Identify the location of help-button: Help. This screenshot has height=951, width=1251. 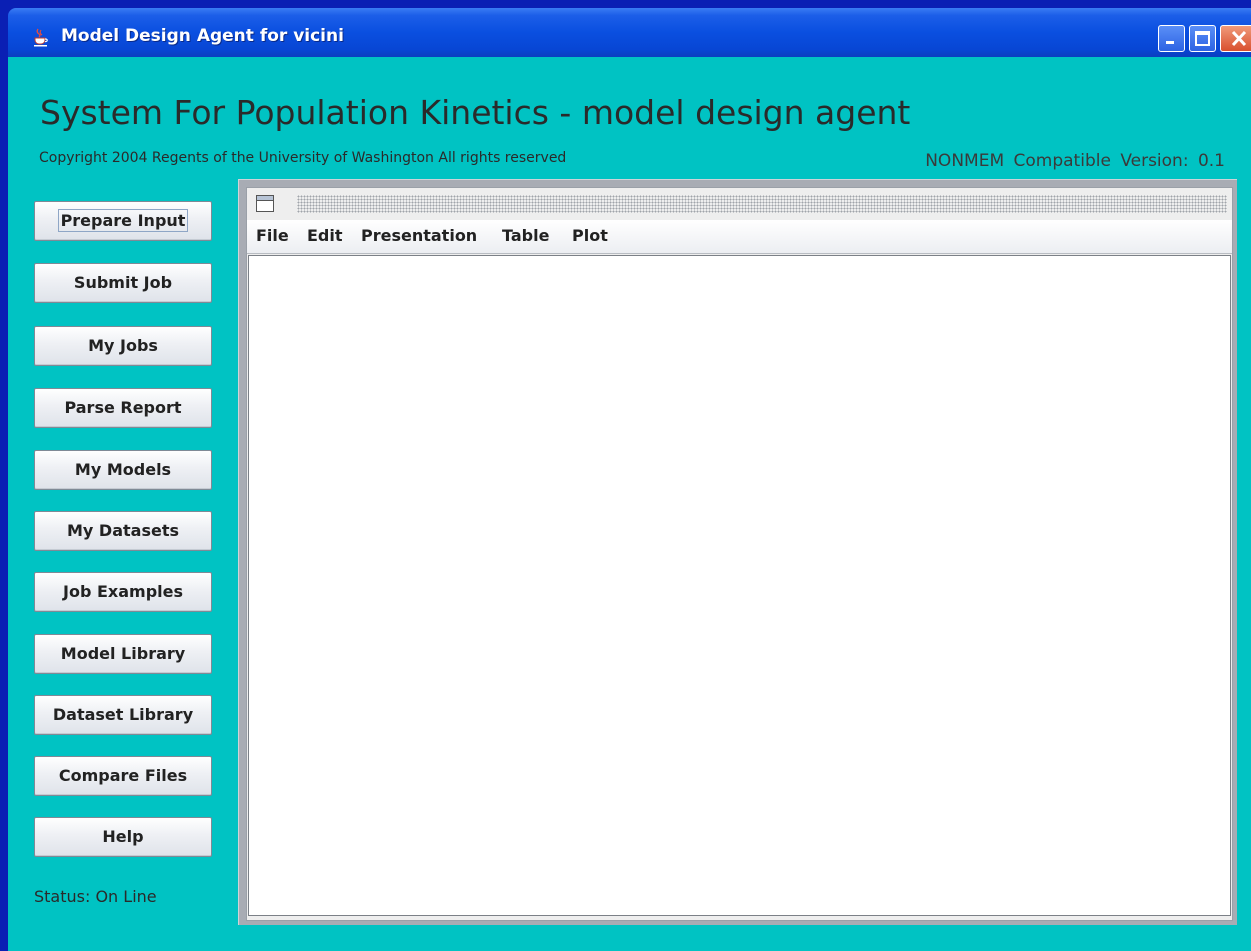
(123, 837).